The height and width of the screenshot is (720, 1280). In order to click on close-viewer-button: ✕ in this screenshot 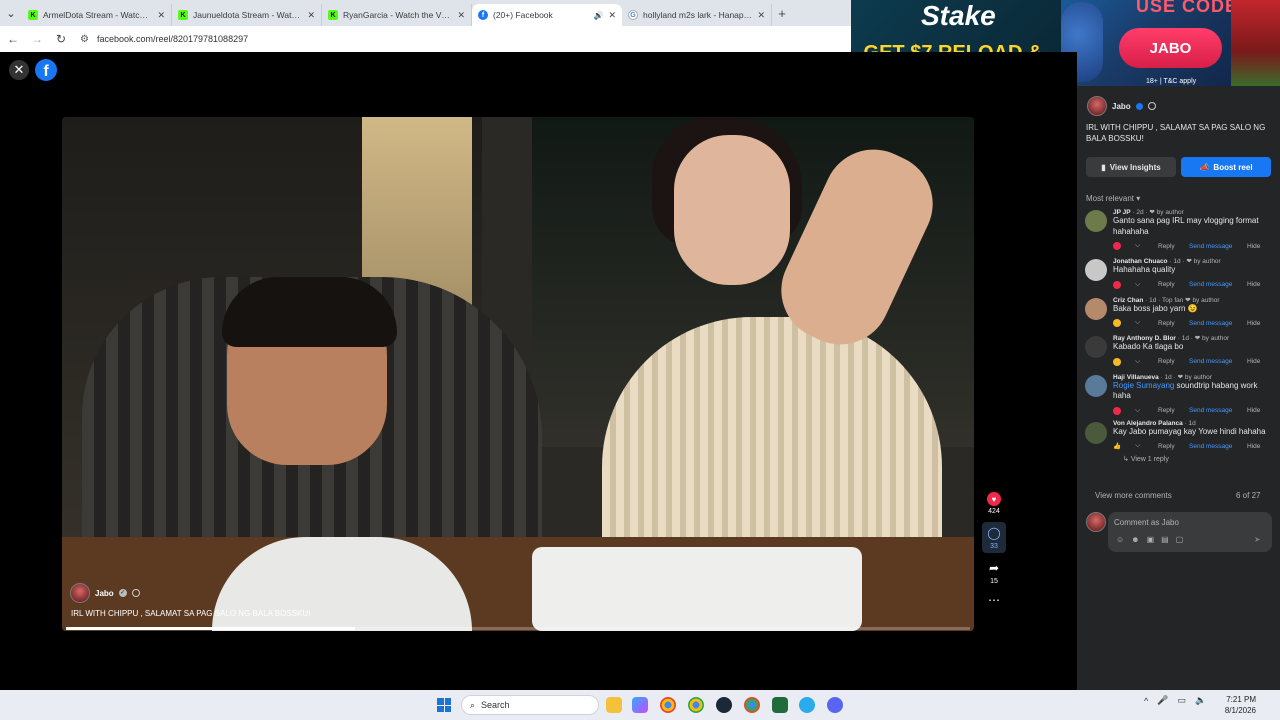, I will do `click(19, 70)`.